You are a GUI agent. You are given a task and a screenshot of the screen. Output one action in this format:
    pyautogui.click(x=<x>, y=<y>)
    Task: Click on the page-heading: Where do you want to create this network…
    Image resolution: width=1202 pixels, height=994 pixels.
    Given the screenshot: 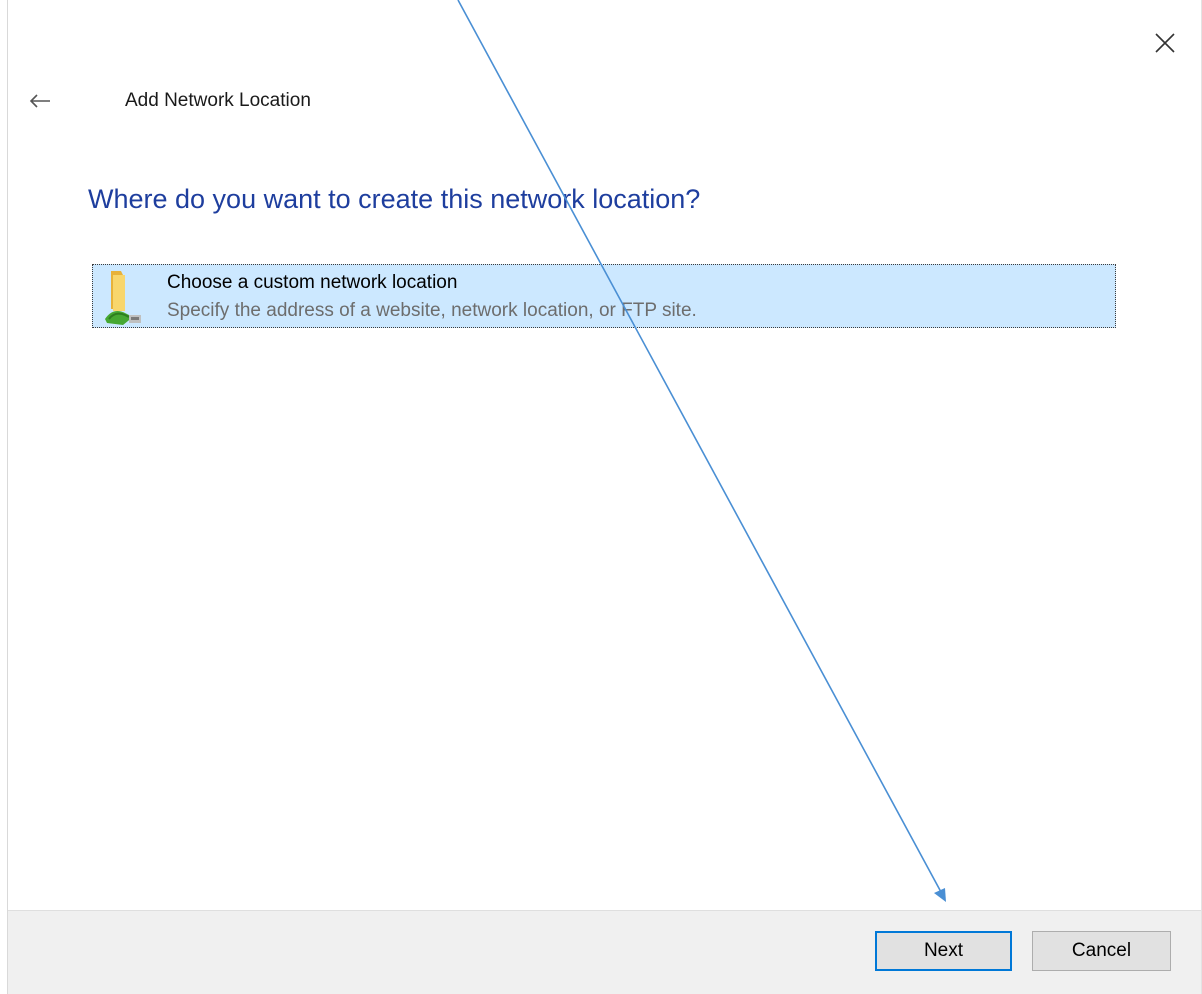 What is the action you would take?
    pyautogui.click(x=394, y=199)
    